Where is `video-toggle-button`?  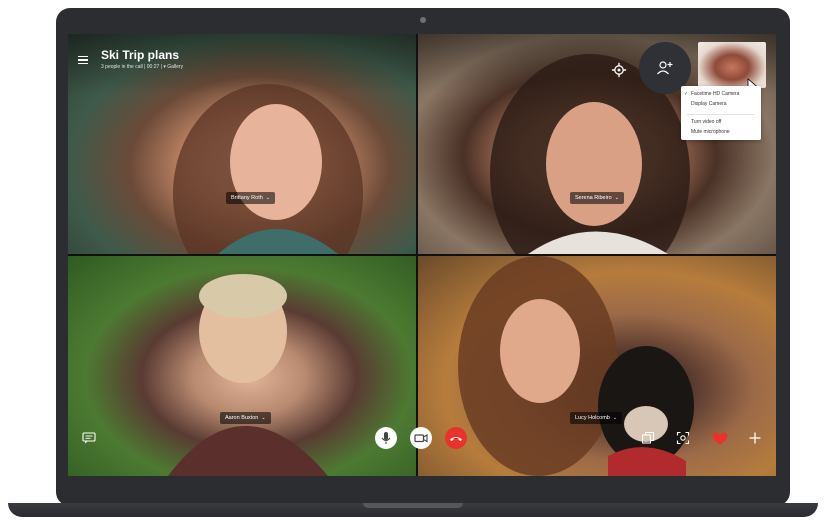
video-toggle-button is located at coordinates (421, 438).